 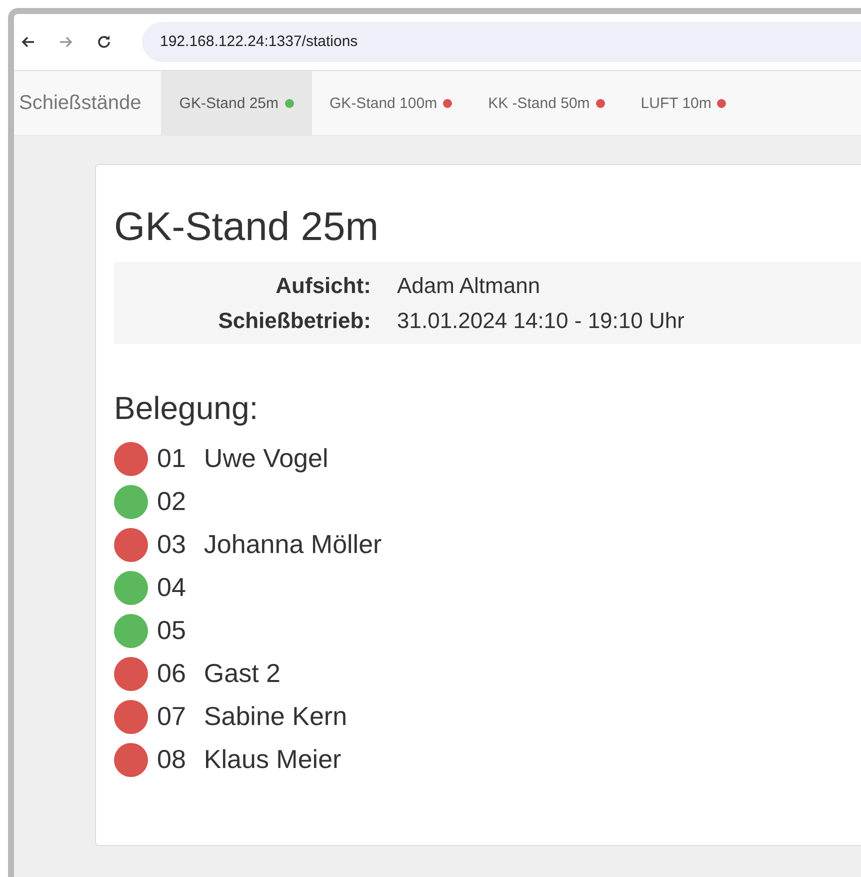 What do you see at coordinates (171, 587) in the screenshot?
I see `lane-number: 04` at bounding box center [171, 587].